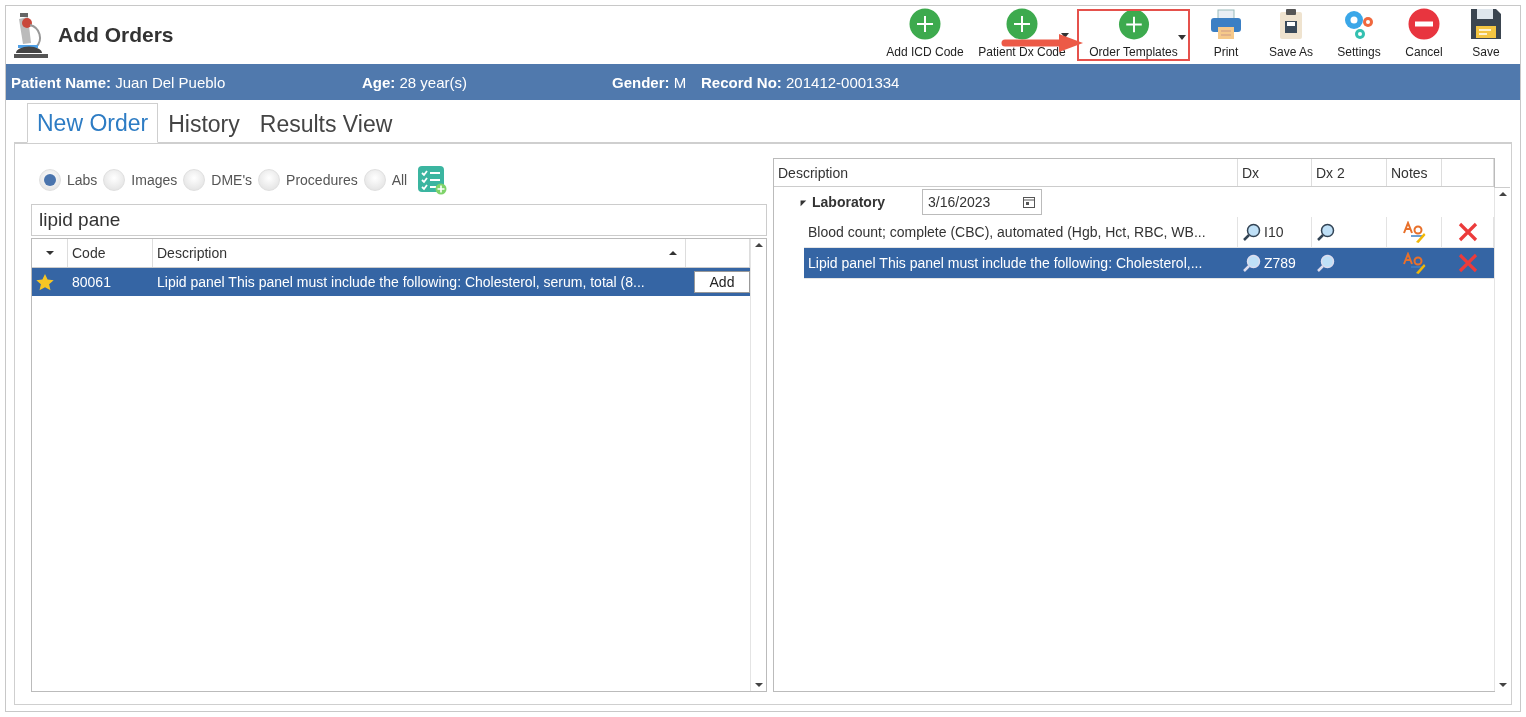 The height and width of the screenshot is (717, 1526). Describe the element at coordinates (1275, 172) in the screenshot. I see `column-header: Dx` at that location.